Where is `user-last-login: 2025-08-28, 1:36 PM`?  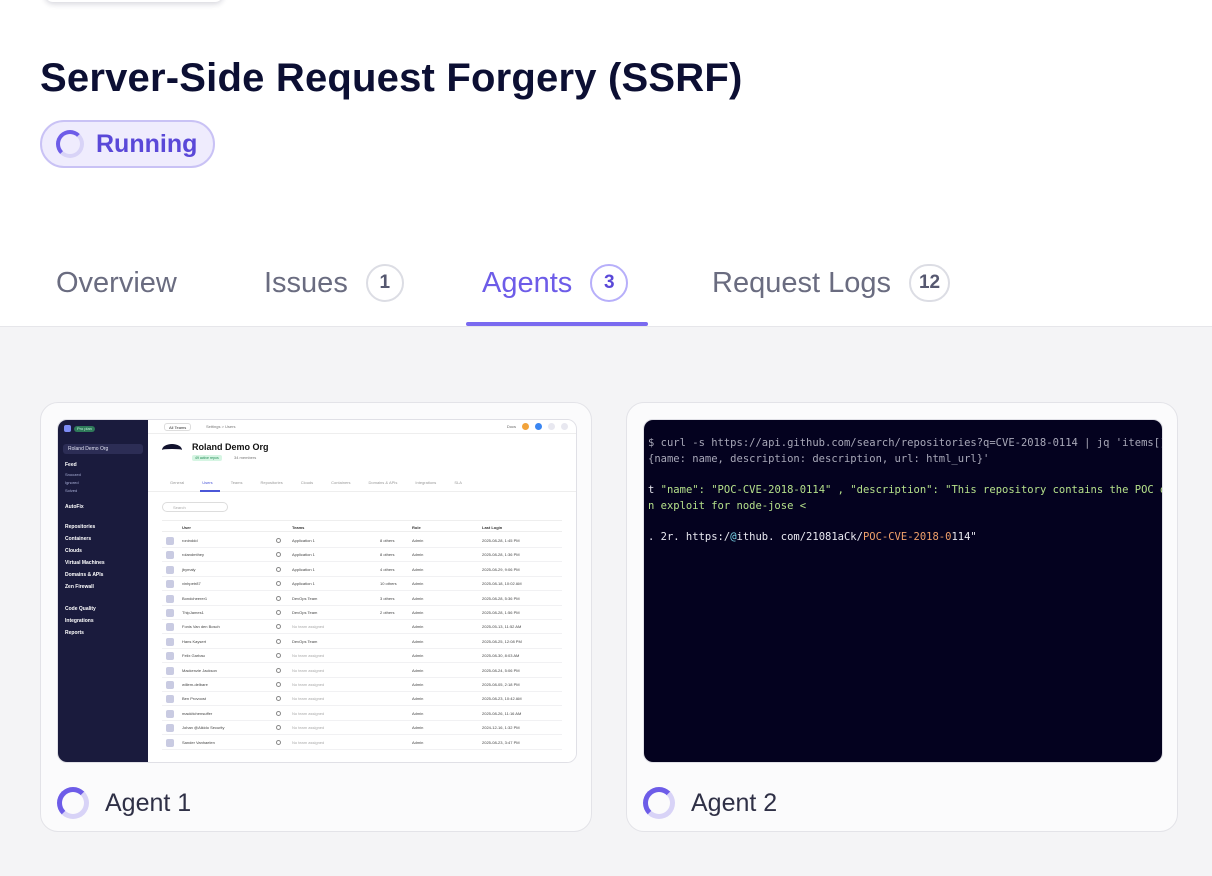
user-last-login: 2025-08-28, 1:36 PM is located at coordinates (501, 555).